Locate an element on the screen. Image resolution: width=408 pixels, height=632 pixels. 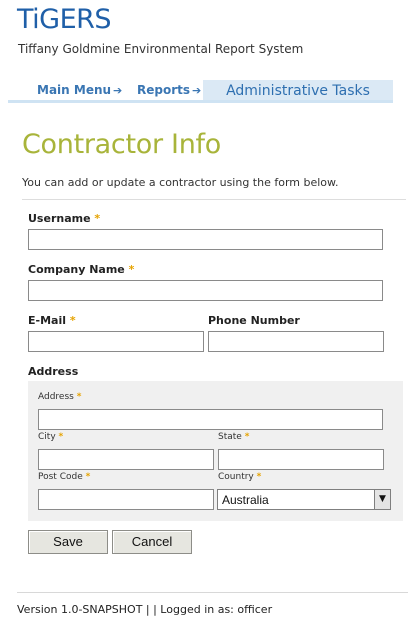
page-title: Contractor Info is located at coordinates (121, 144).